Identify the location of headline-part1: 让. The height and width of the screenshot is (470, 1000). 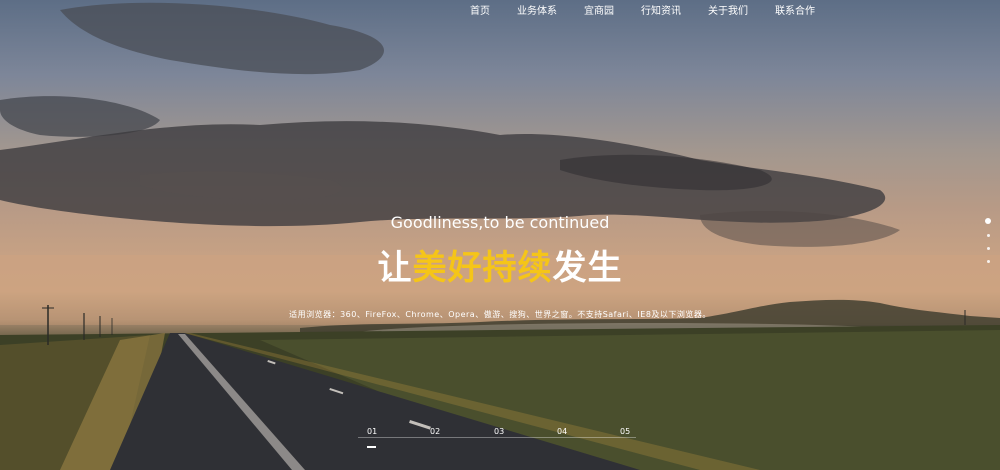
(395, 268).